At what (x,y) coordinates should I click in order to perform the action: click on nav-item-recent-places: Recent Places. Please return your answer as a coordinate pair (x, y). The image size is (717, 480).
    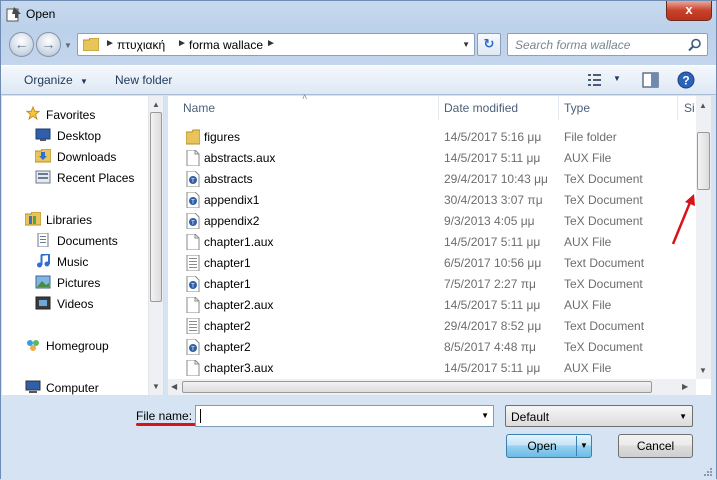
    Looking at the image, I should click on (95, 178).